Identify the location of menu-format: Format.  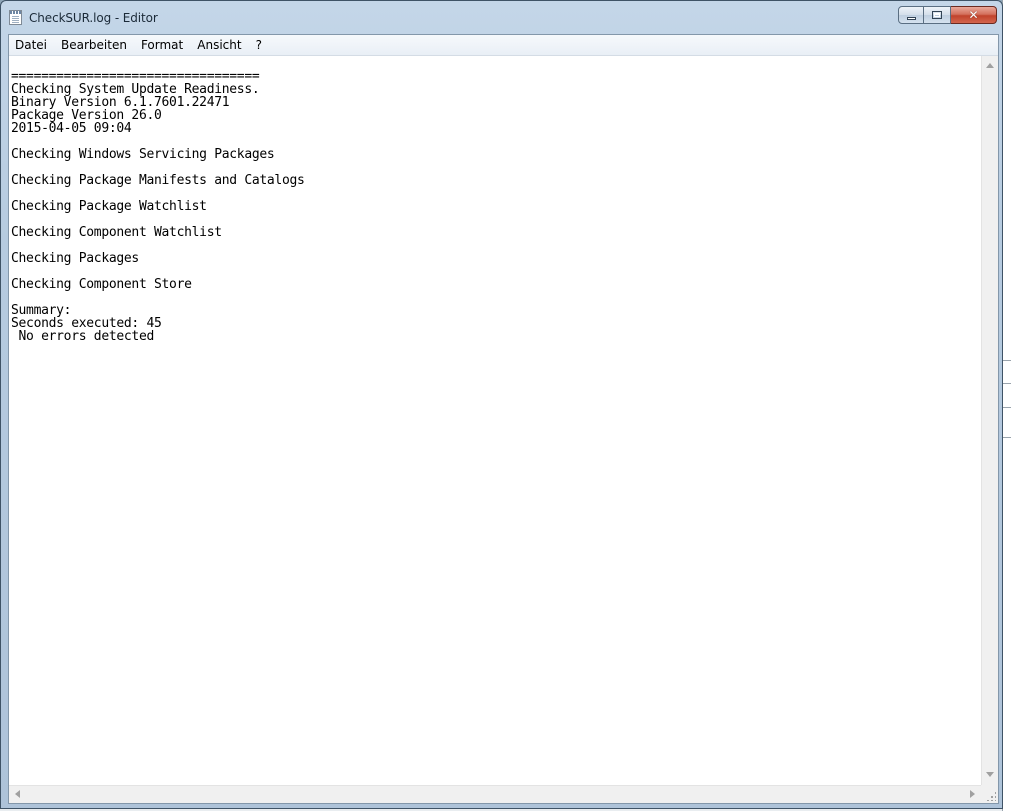
(162, 45).